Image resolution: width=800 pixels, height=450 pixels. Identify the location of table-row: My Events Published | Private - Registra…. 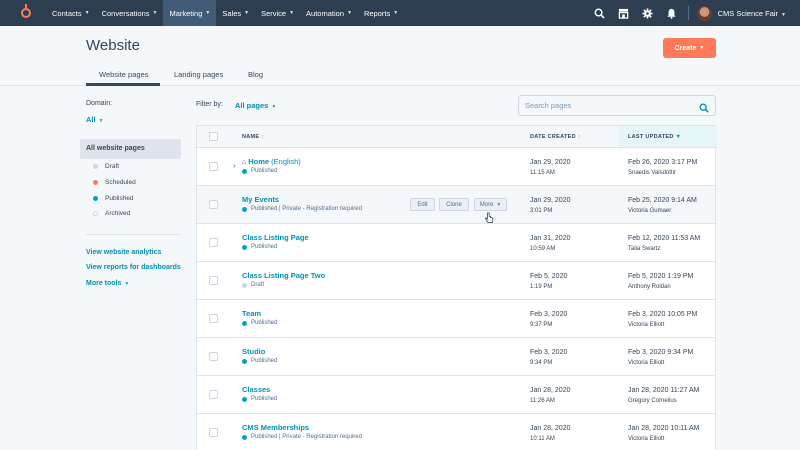
(456, 205).